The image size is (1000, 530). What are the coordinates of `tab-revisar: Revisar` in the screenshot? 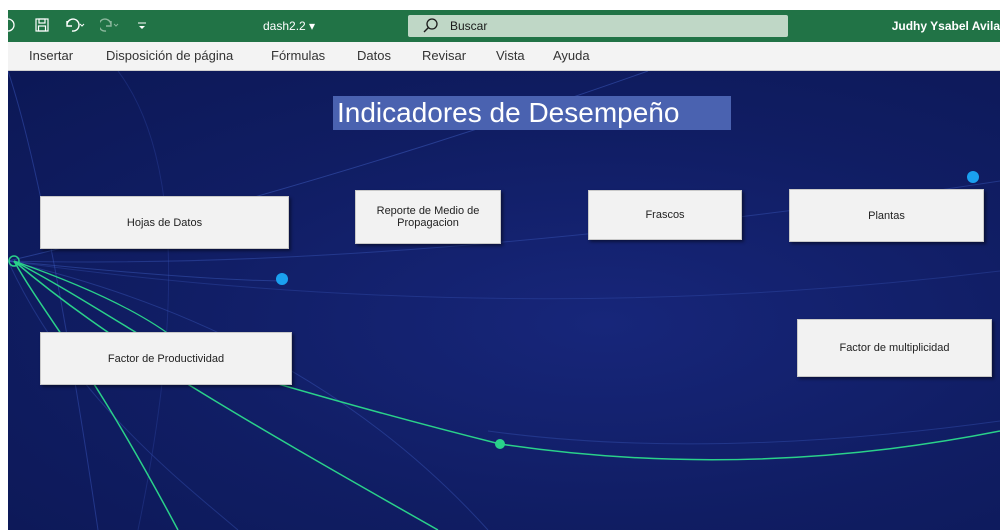 It's located at (444, 56).